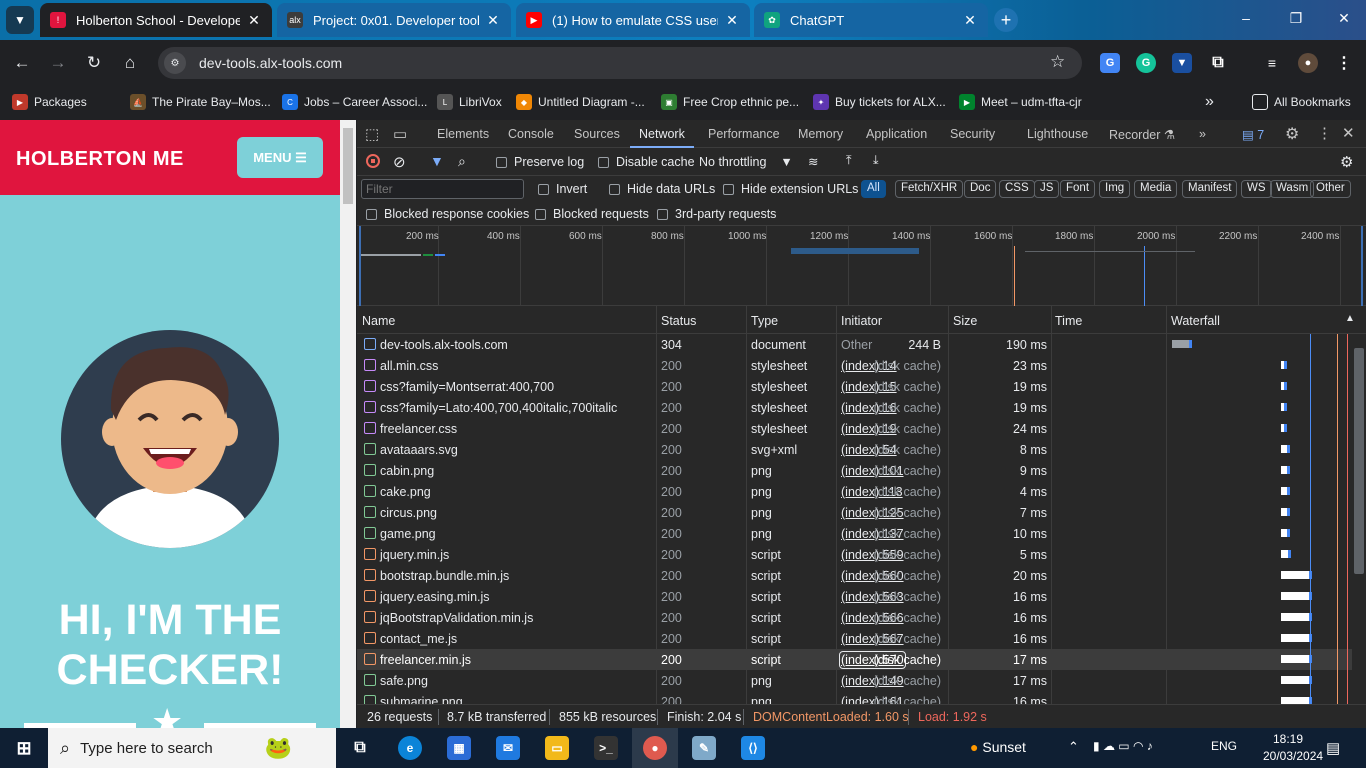 The height and width of the screenshot is (768, 1366). I want to click on bookmark-packages: ▶ Packages, so click(49, 102).